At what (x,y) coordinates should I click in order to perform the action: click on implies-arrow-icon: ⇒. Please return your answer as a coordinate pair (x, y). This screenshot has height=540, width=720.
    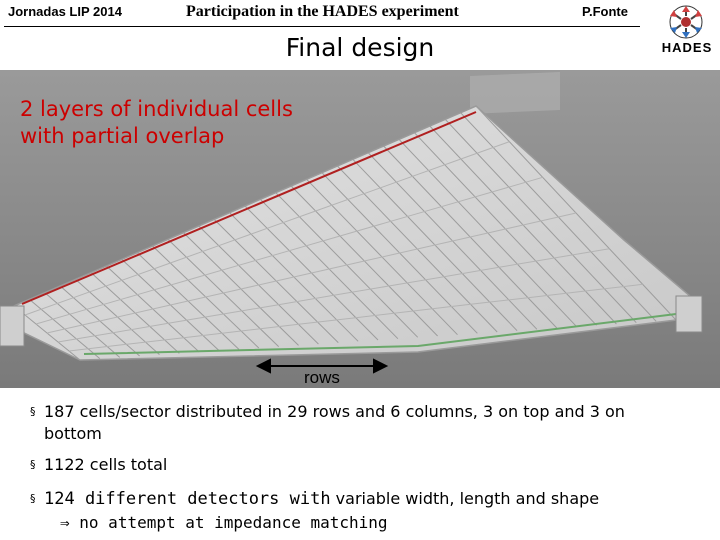
    Looking at the image, I should click on (65, 522).